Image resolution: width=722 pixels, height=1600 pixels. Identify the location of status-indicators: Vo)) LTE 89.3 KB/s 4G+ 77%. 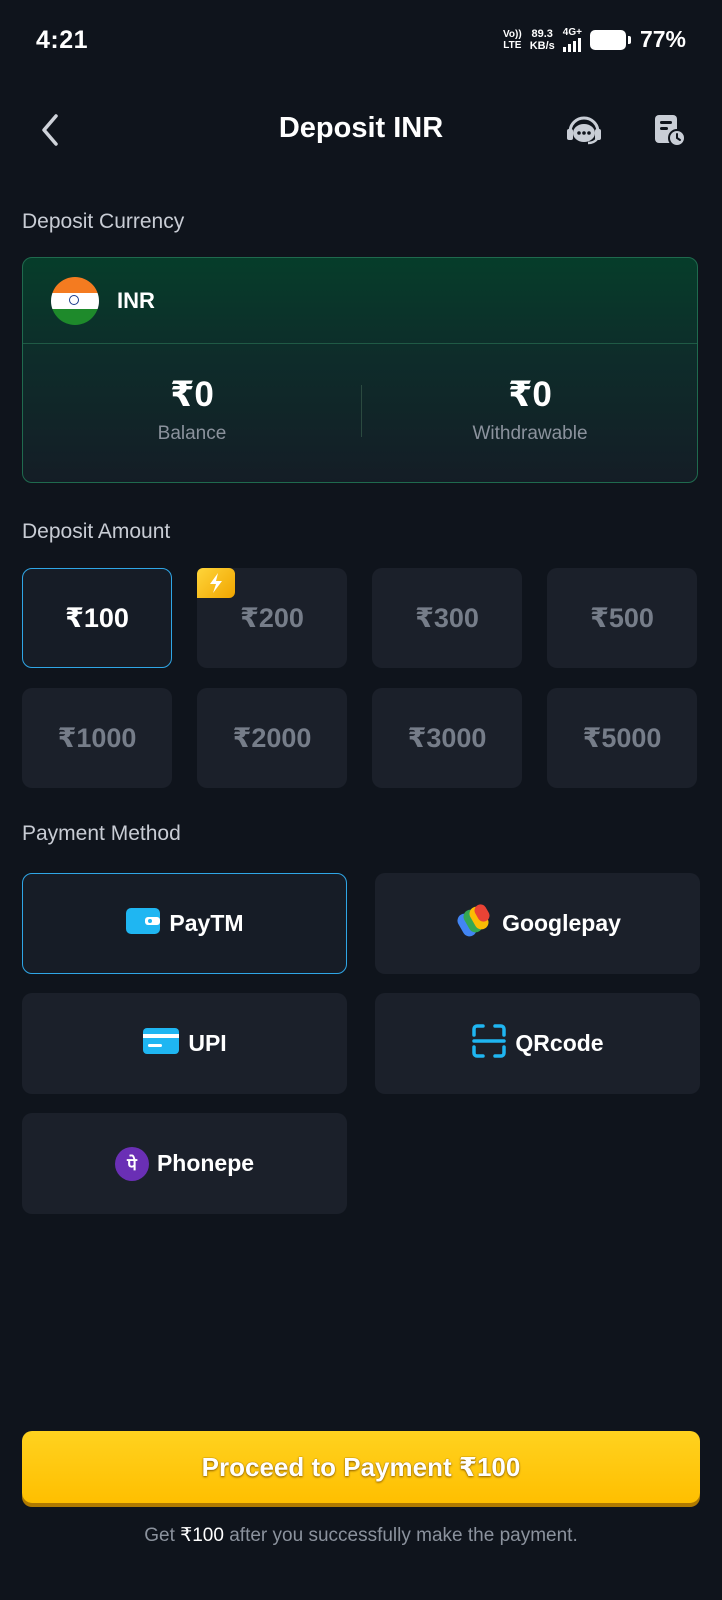
(594, 39).